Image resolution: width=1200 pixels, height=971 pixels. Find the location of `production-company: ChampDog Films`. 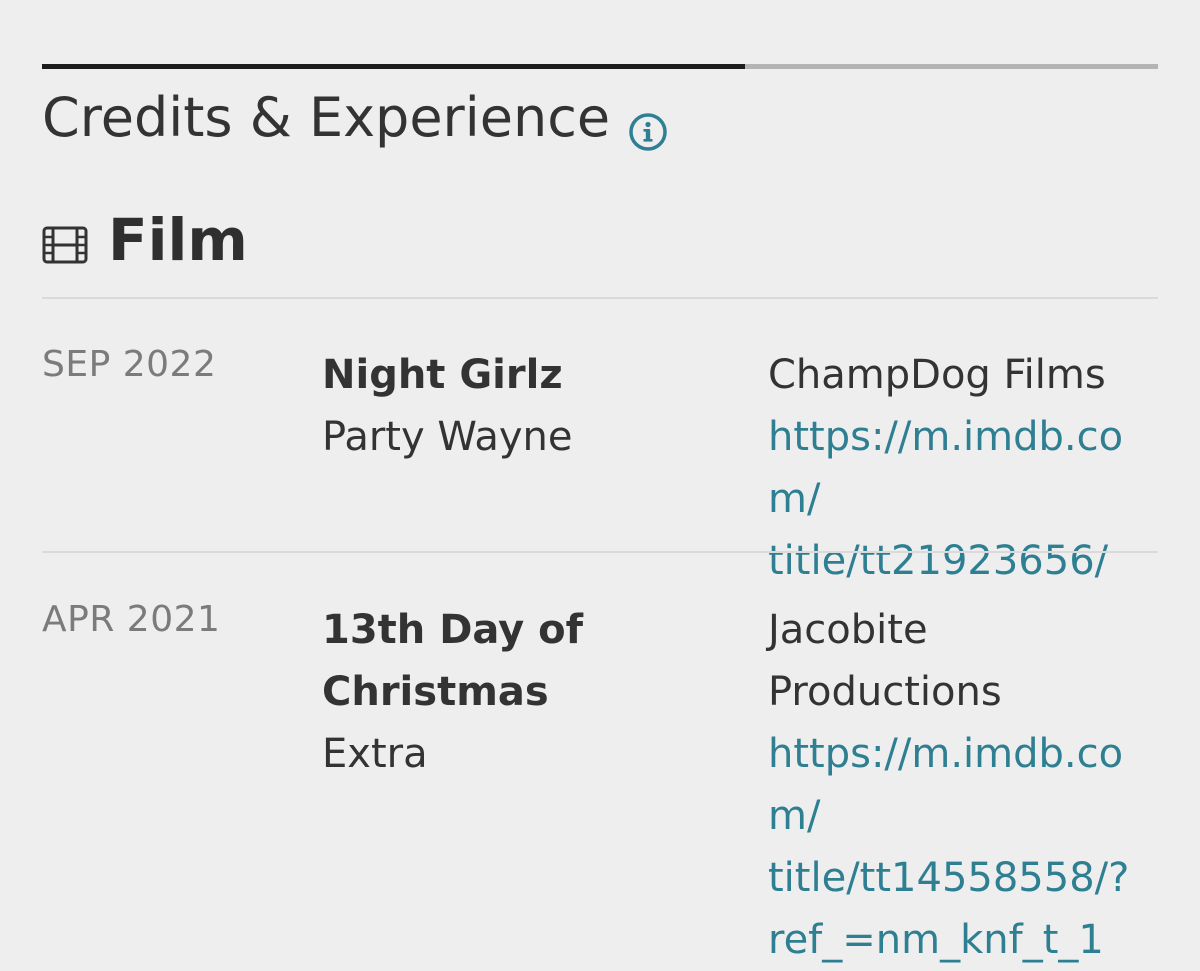

production-company: ChampDog Films is located at coordinates (937, 375).